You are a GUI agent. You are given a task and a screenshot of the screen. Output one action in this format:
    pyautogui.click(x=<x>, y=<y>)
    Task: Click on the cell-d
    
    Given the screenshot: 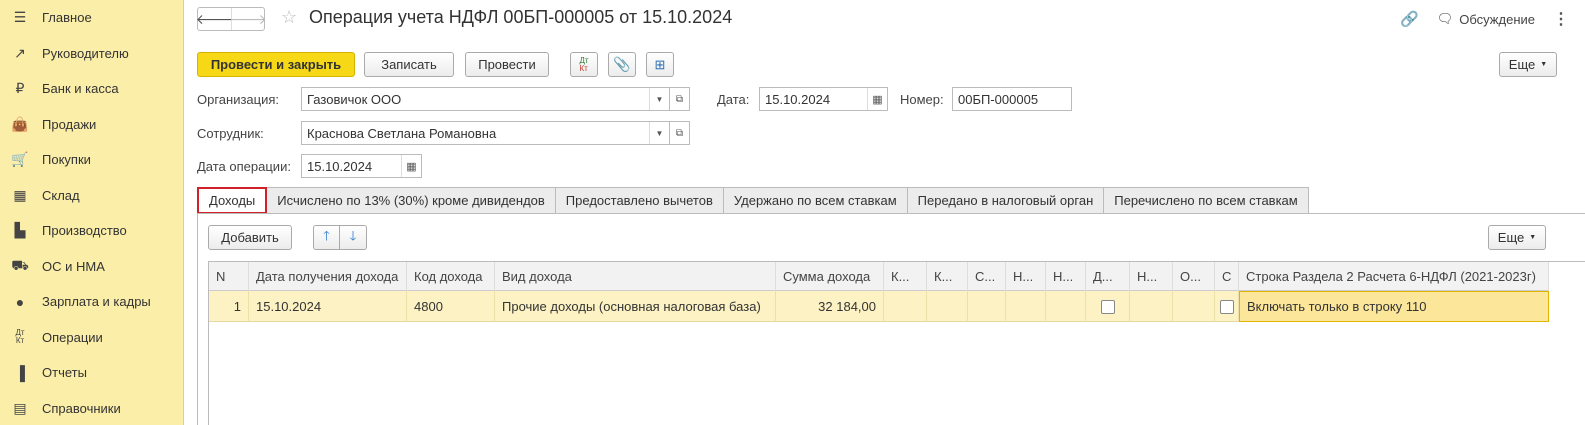 What is the action you would take?
    pyautogui.click(x=1108, y=306)
    